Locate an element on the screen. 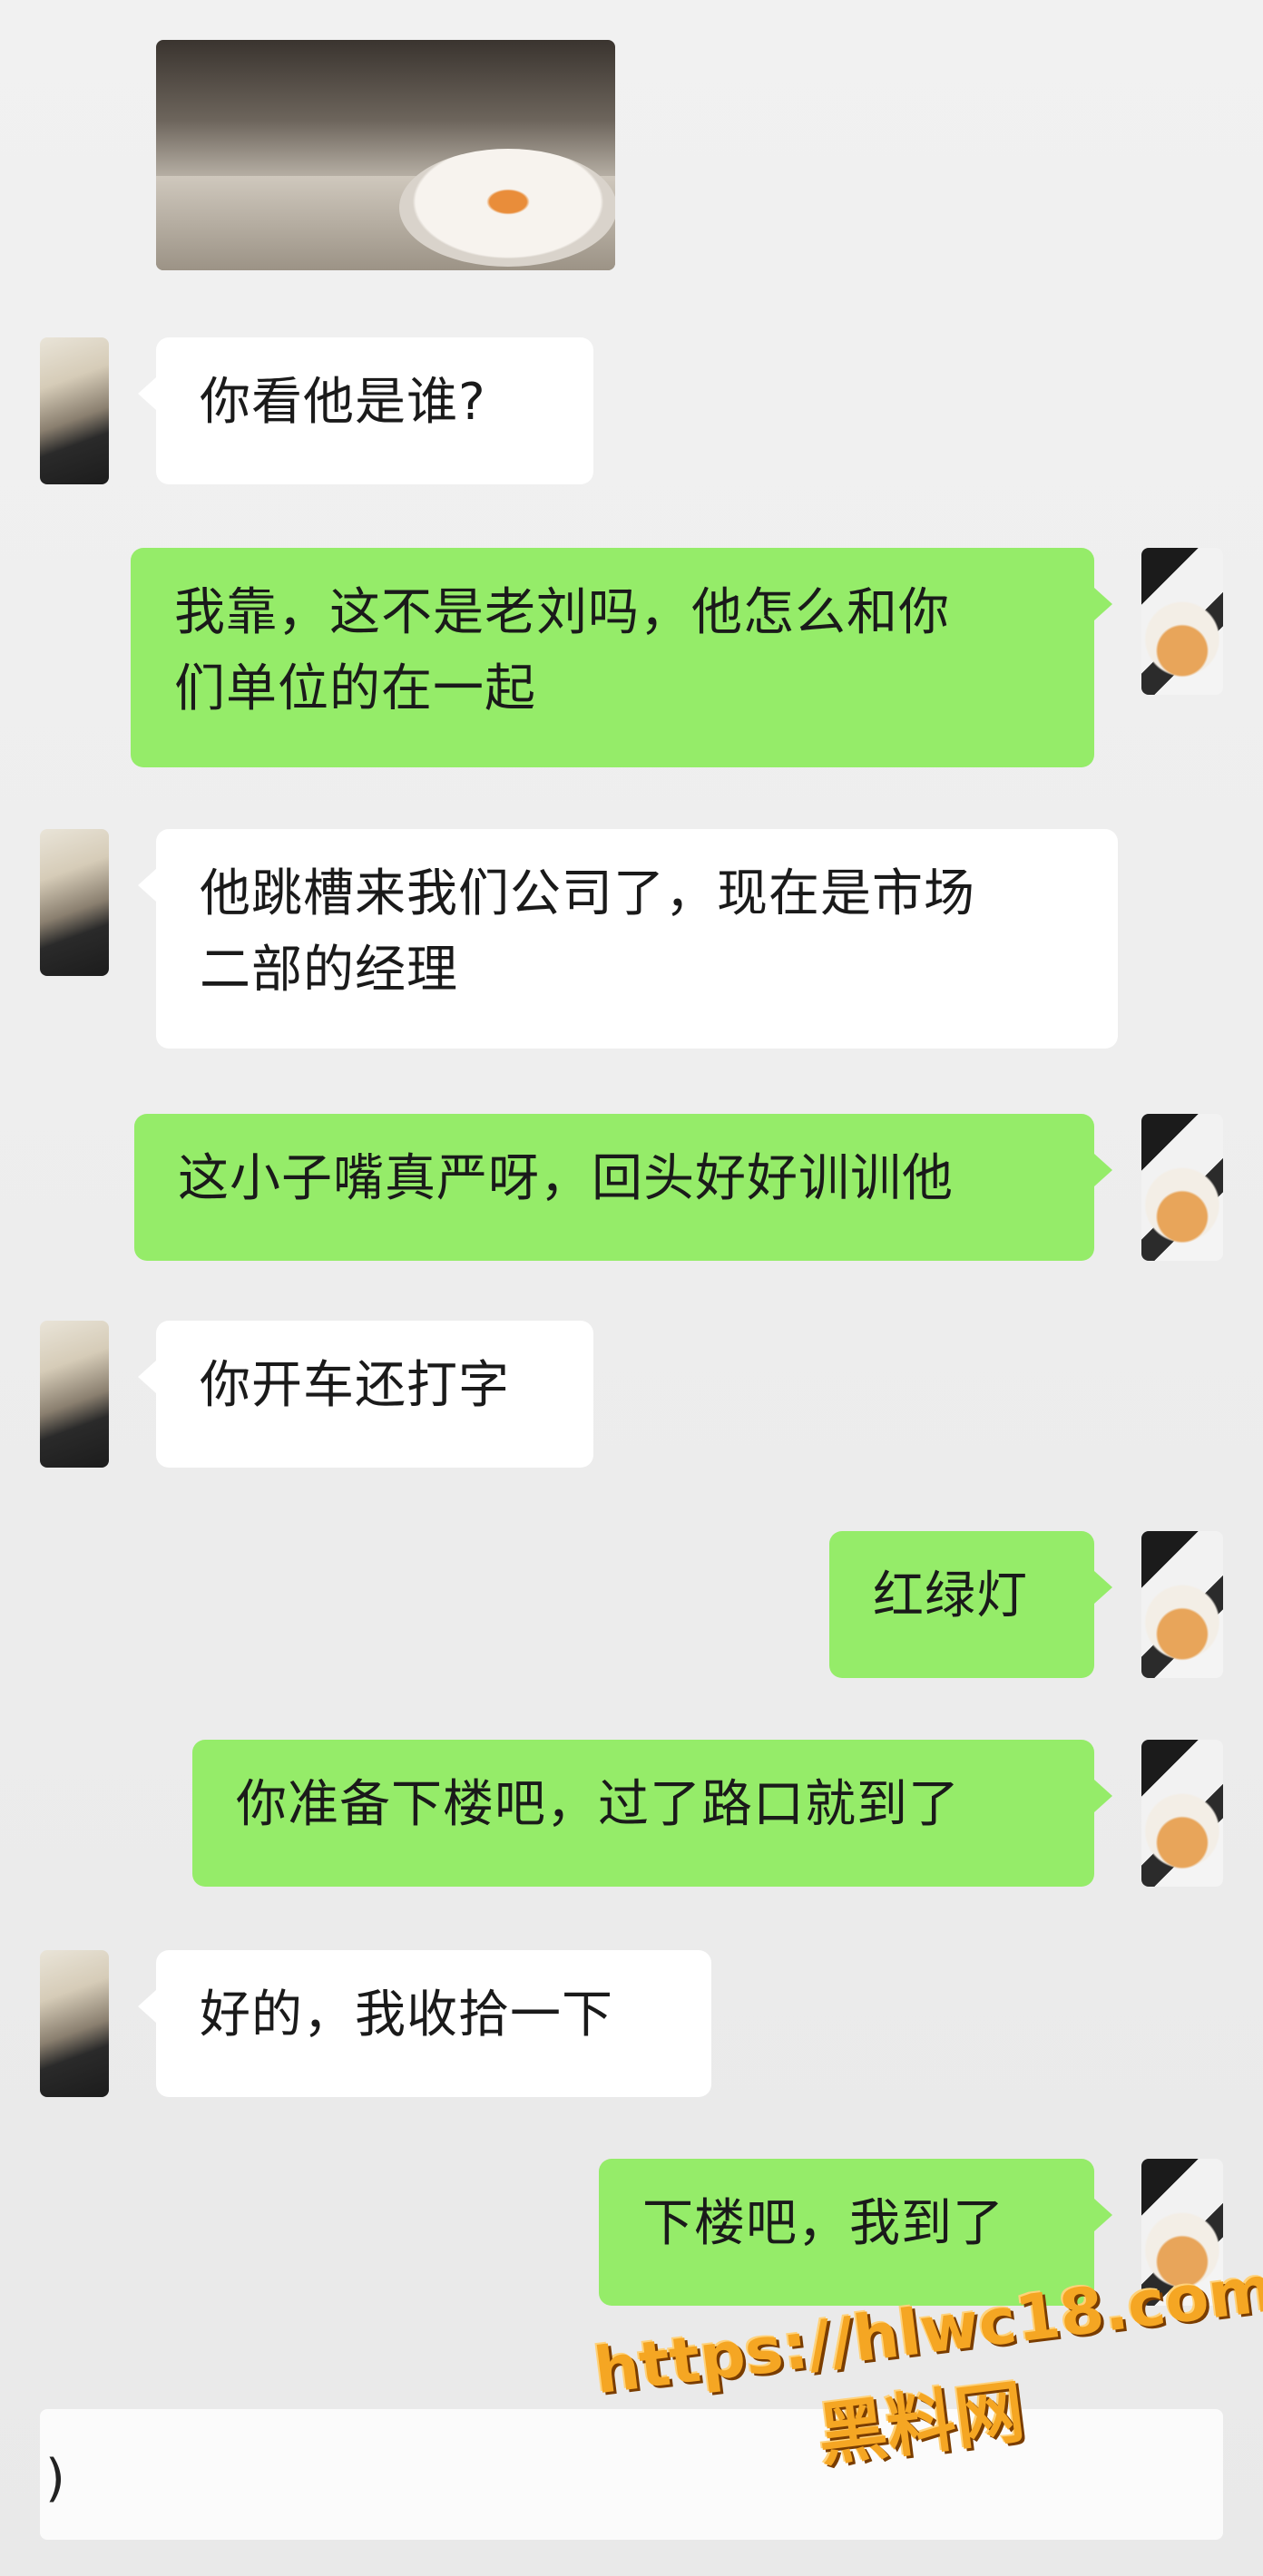 The width and height of the screenshot is (1263, 2576). message-bubble-outgoing: 我靠，这不是老刘吗，他怎么和你 们单位的在一起 is located at coordinates (621, 657).